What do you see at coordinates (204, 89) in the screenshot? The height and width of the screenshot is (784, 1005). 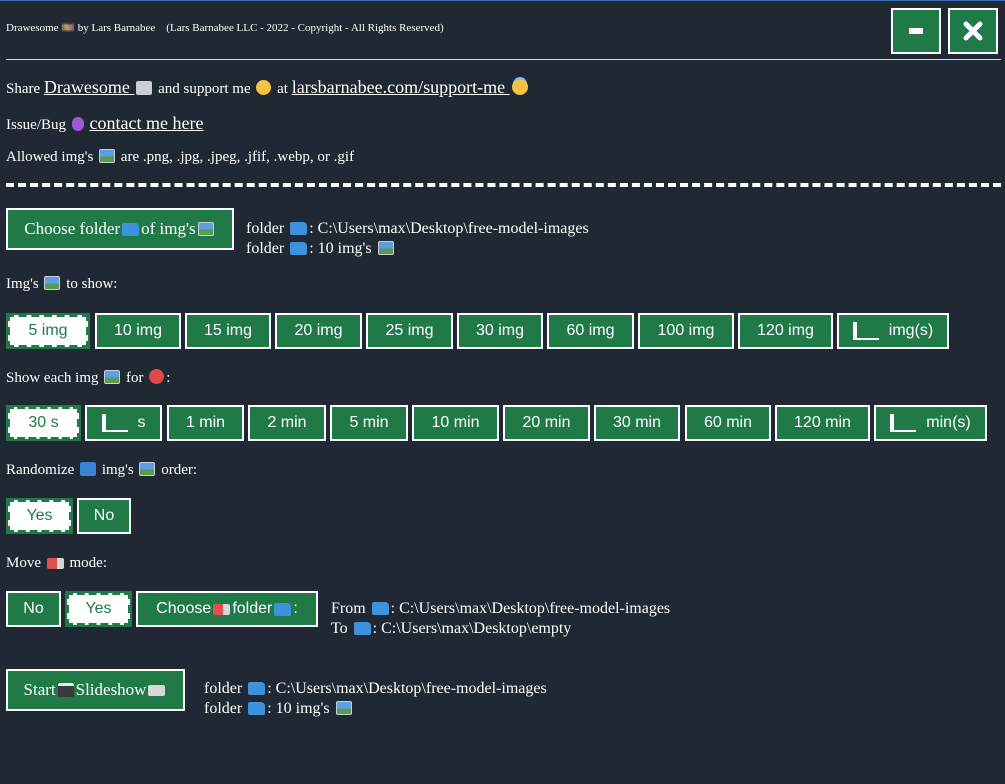 I see `share-mid: and support me` at bounding box center [204, 89].